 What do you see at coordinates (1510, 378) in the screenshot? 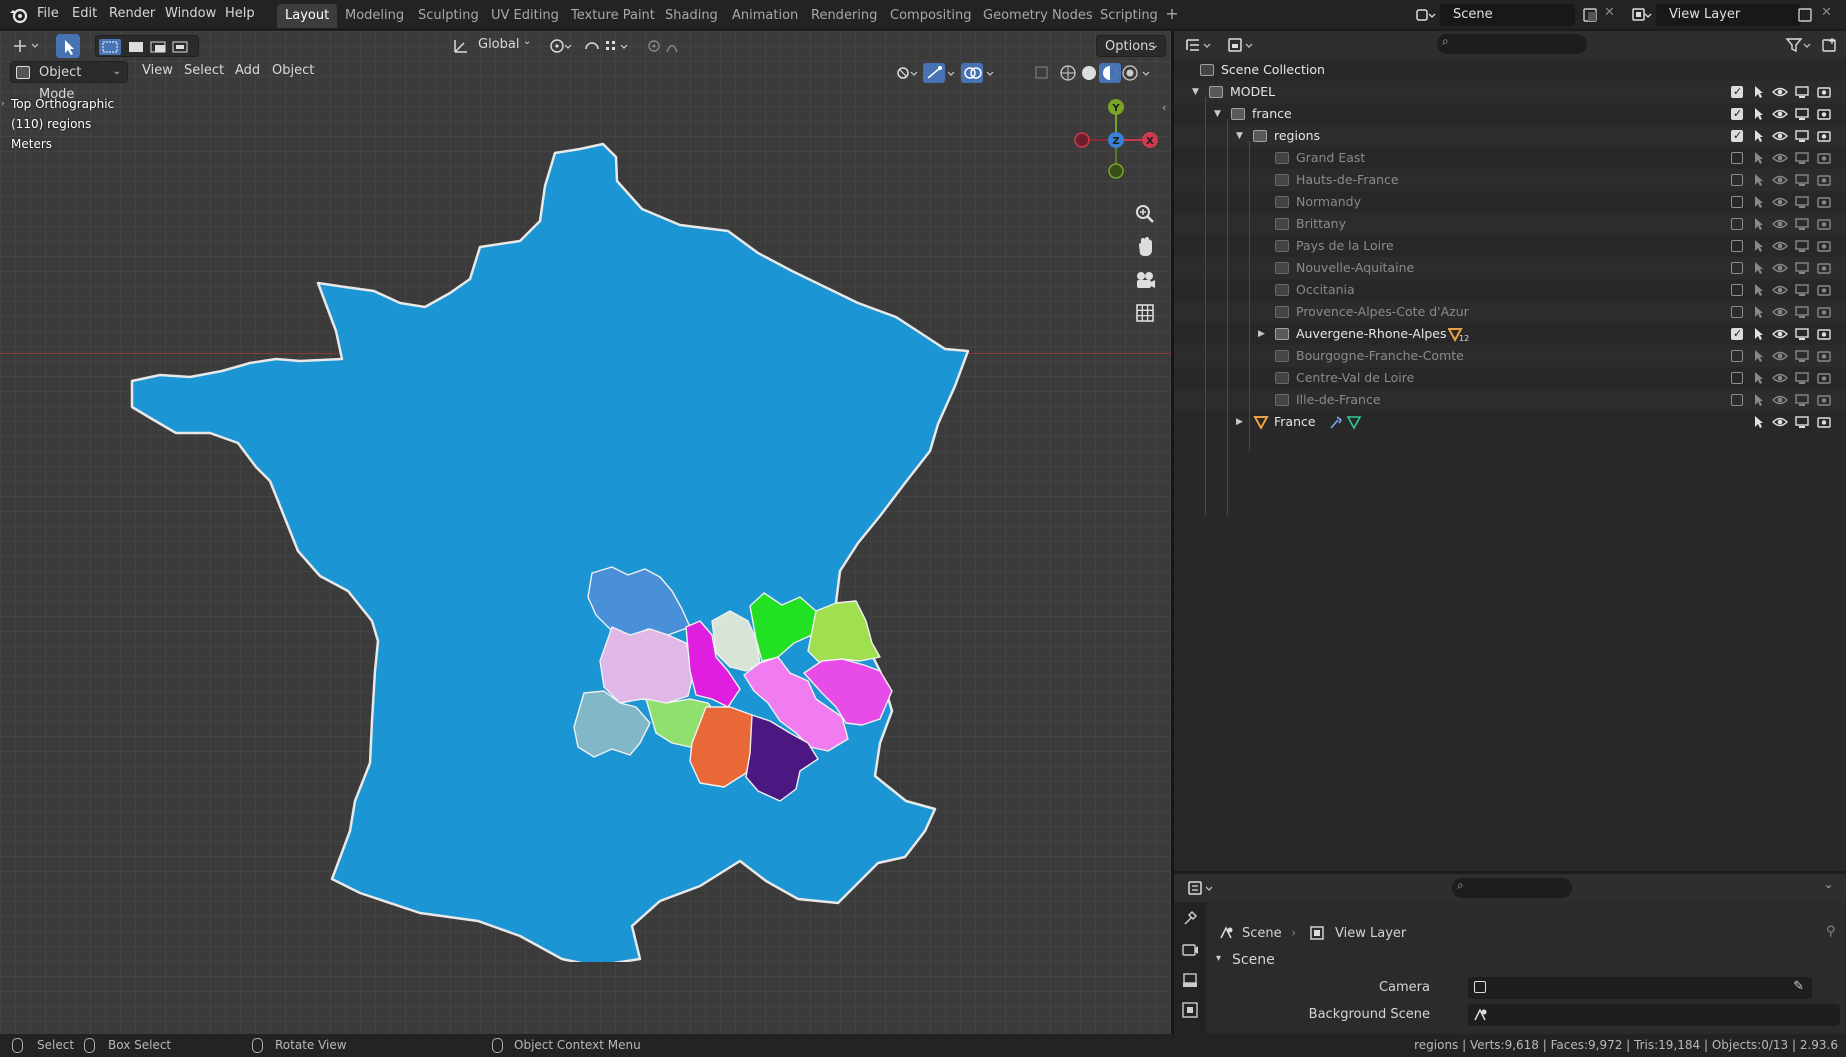
I see `outliner-row: Centre-Val de Loire` at bounding box center [1510, 378].